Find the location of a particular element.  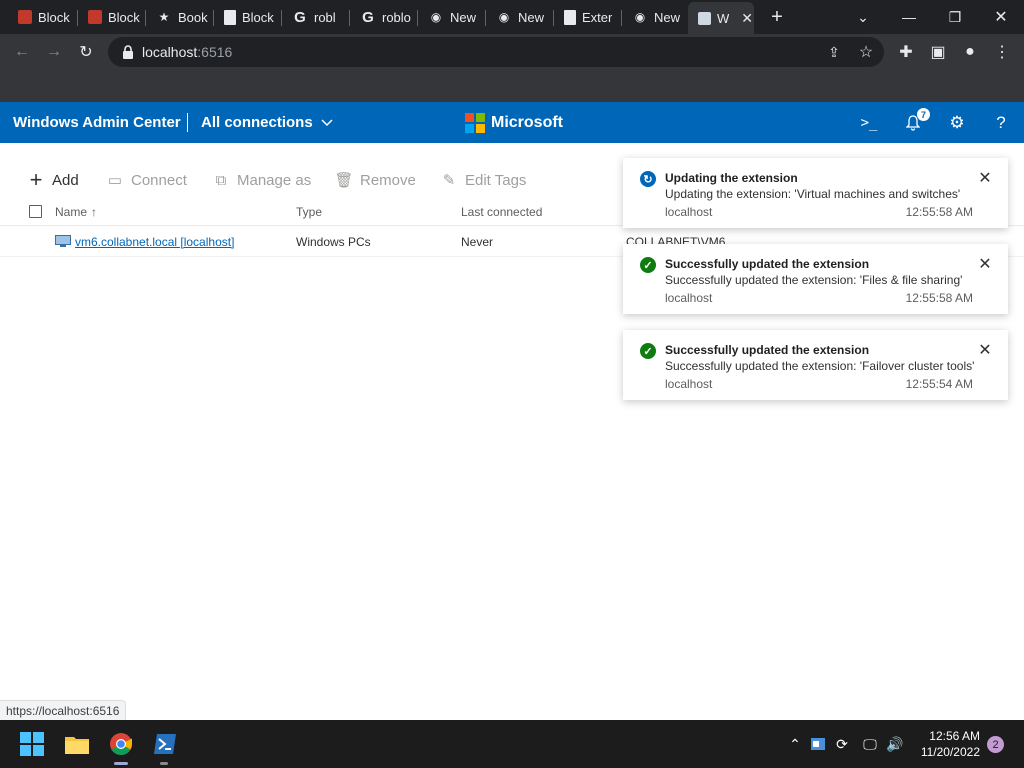

volume-icon: 🔊 is located at coordinates (895, 744).